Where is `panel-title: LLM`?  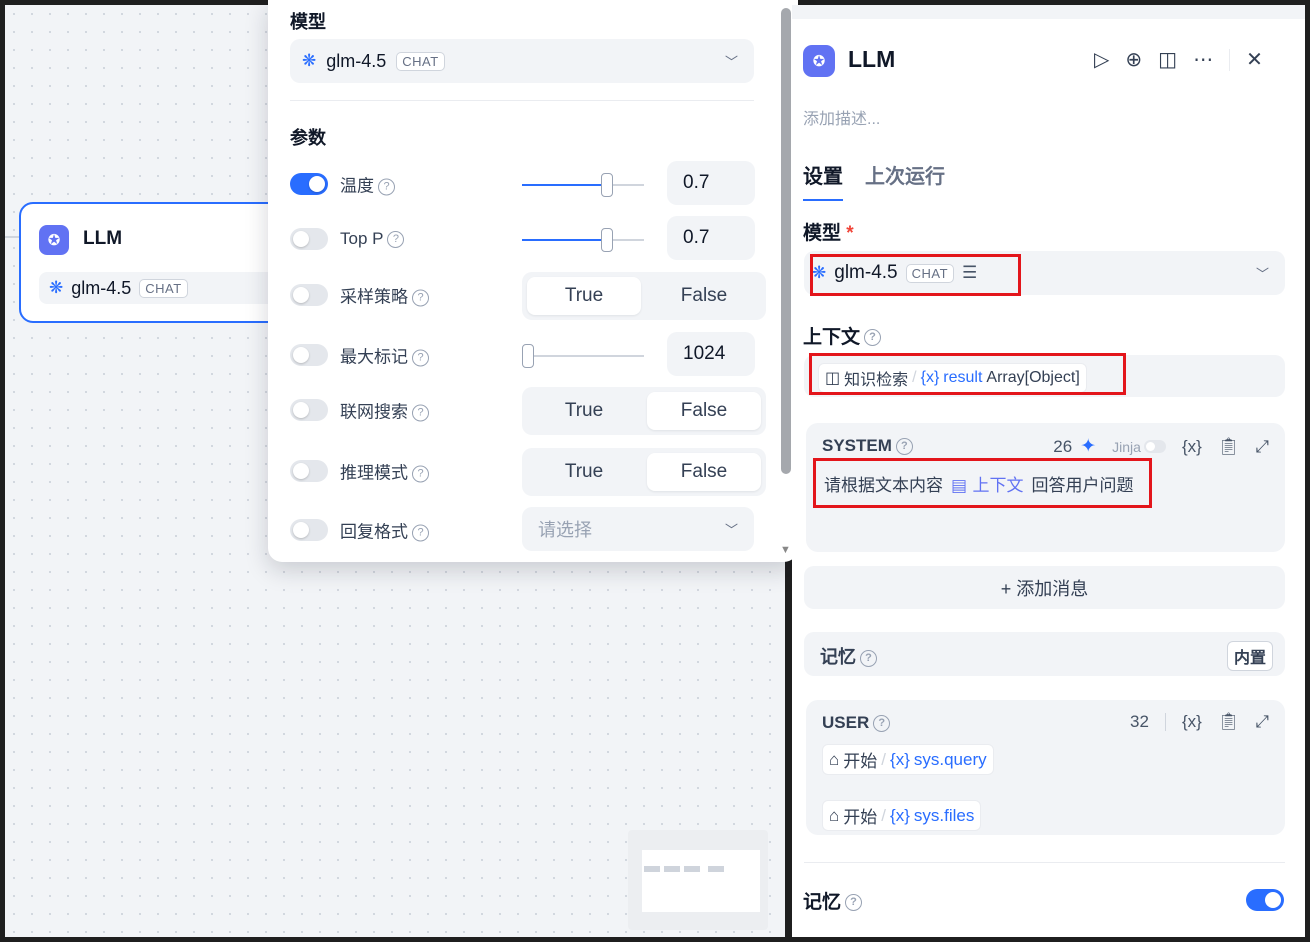 panel-title: LLM is located at coordinates (872, 59).